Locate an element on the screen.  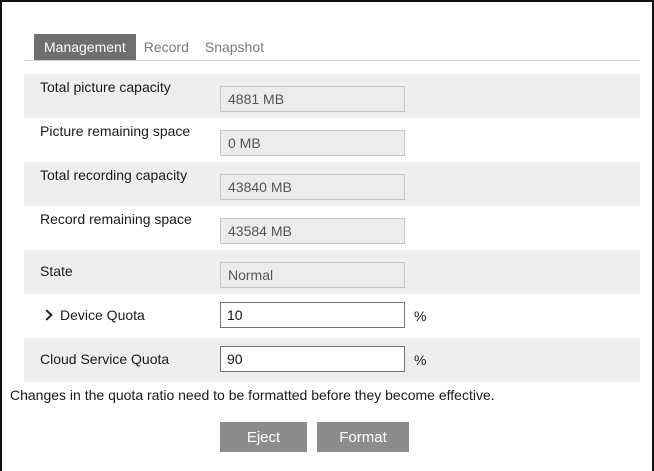
total-picture-capacity-value: 4881 MB is located at coordinates (312, 99).